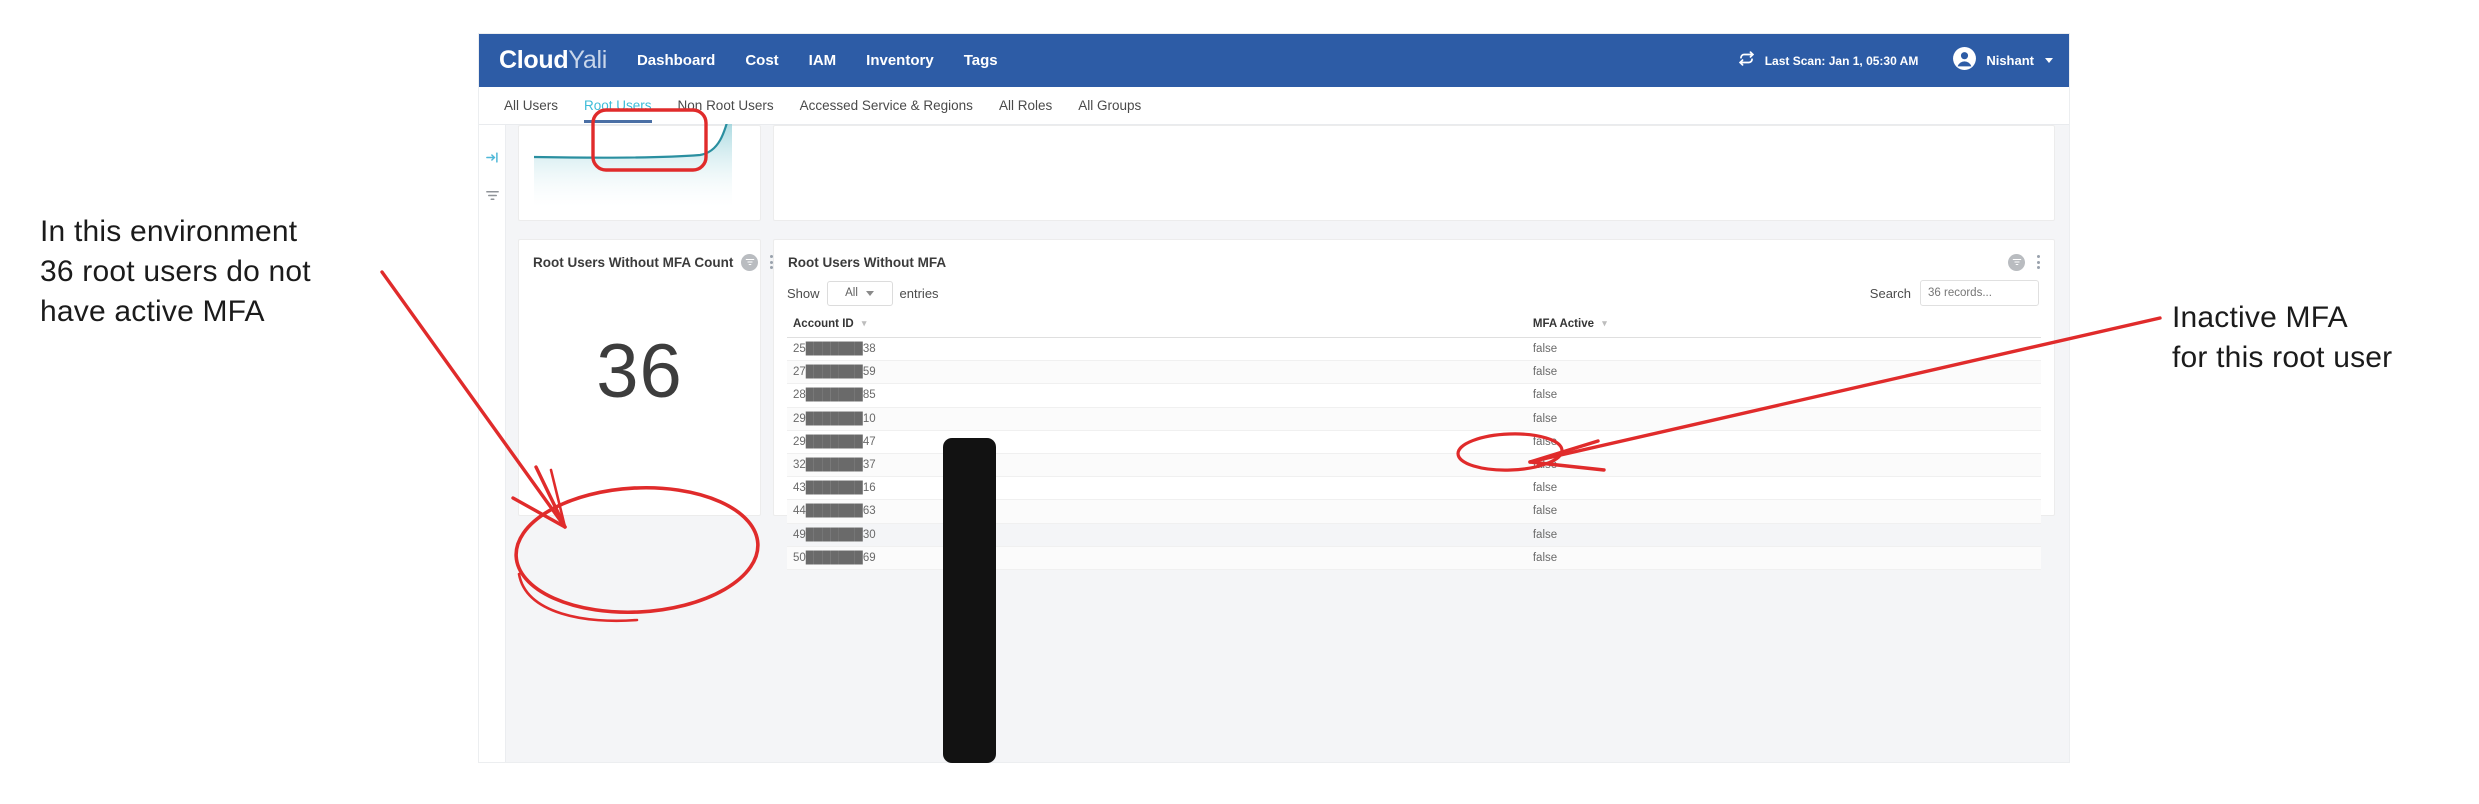 The image size is (2479, 804). What do you see at coordinates (1157, 488) in the screenshot?
I see `cell-account-id: 43███████16` at bounding box center [1157, 488].